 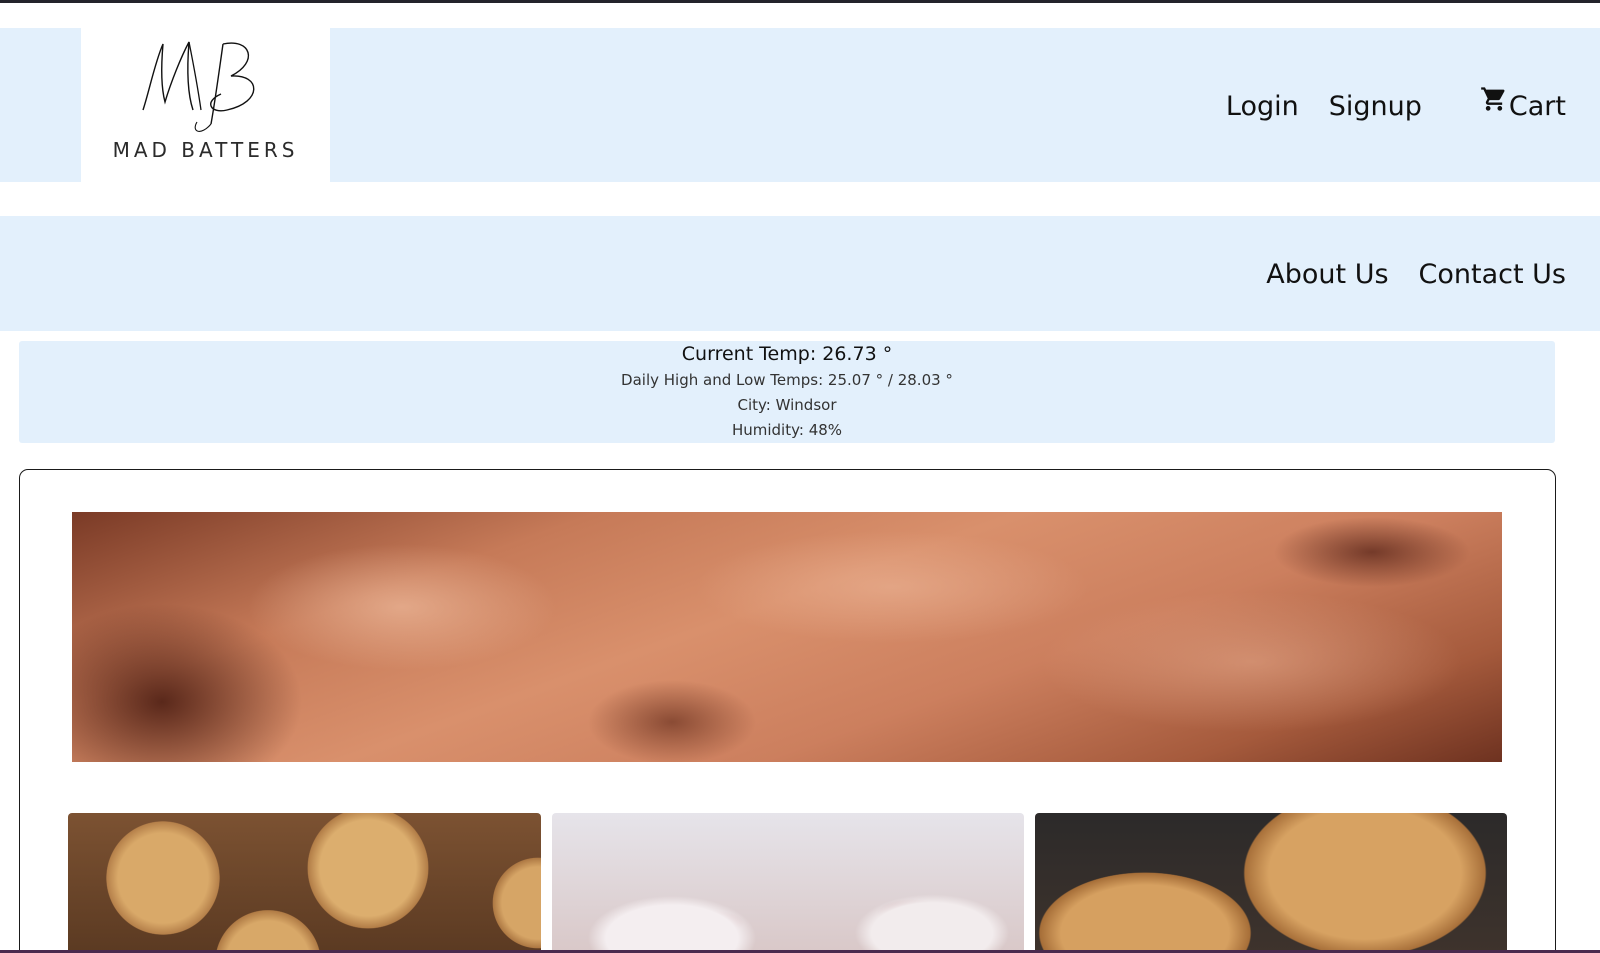 I want to click on top-rule, so click(x=800, y=1).